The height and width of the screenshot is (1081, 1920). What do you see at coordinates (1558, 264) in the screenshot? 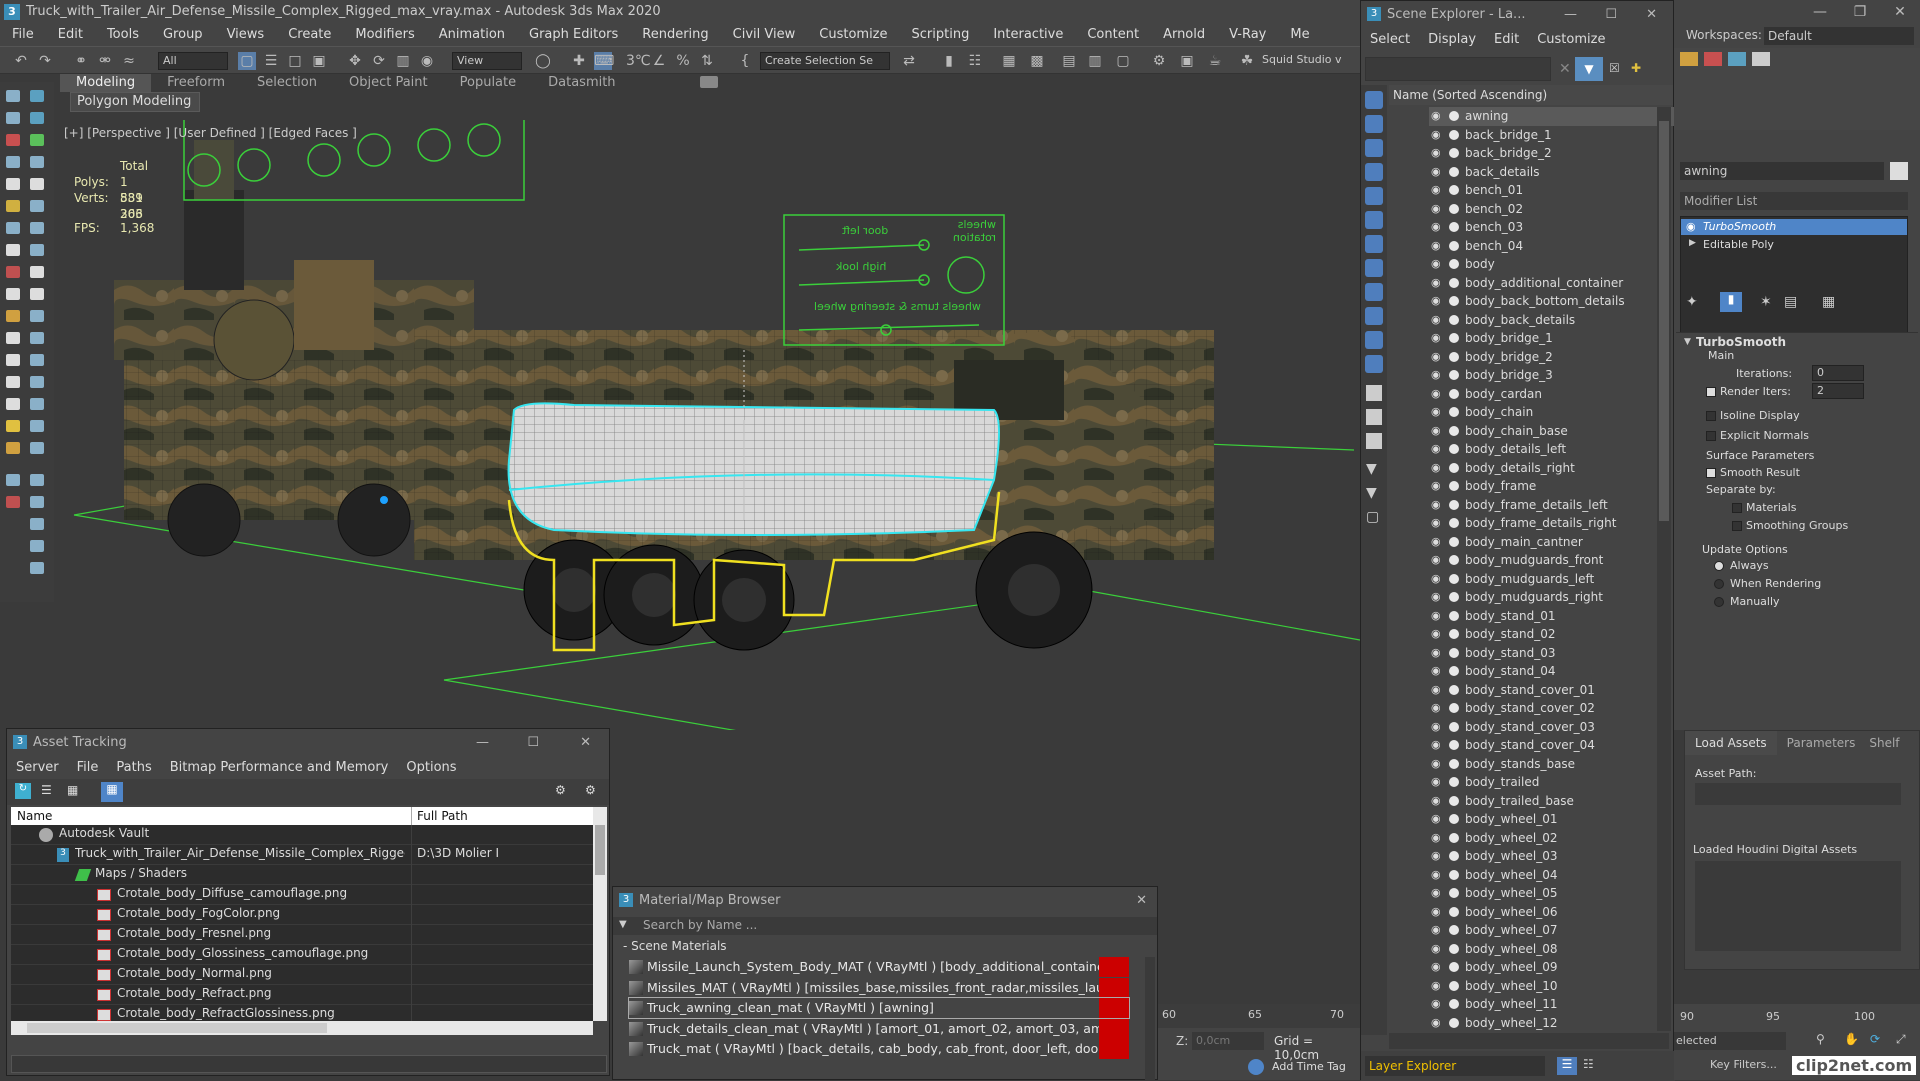
I see `scene-object-row: ◉ body` at bounding box center [1558, 264].